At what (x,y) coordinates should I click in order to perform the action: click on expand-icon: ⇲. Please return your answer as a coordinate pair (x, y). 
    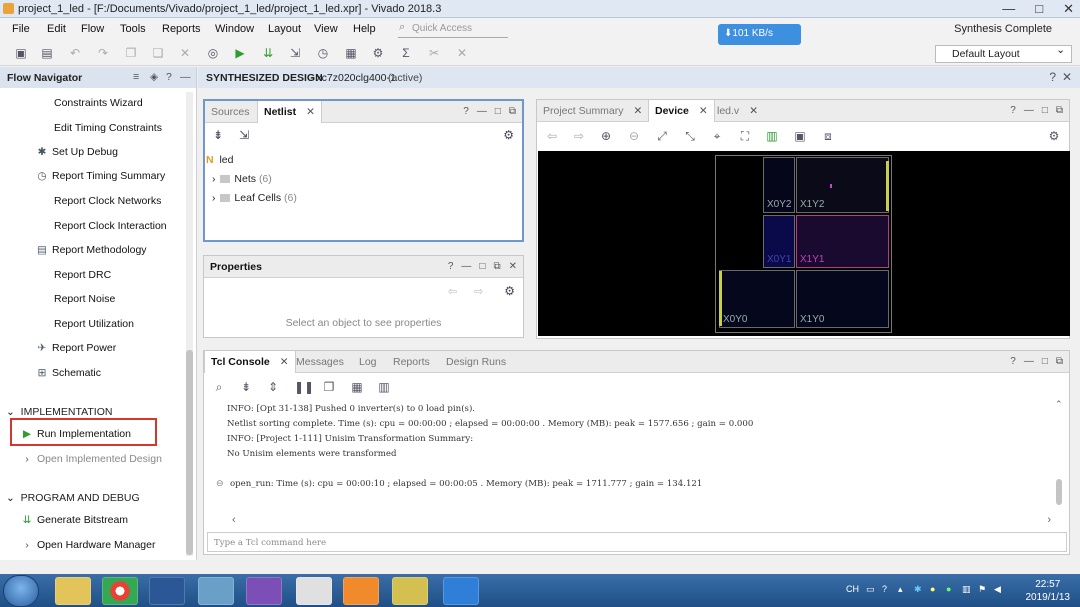
    Looking at the image, I should click on (244, 135).